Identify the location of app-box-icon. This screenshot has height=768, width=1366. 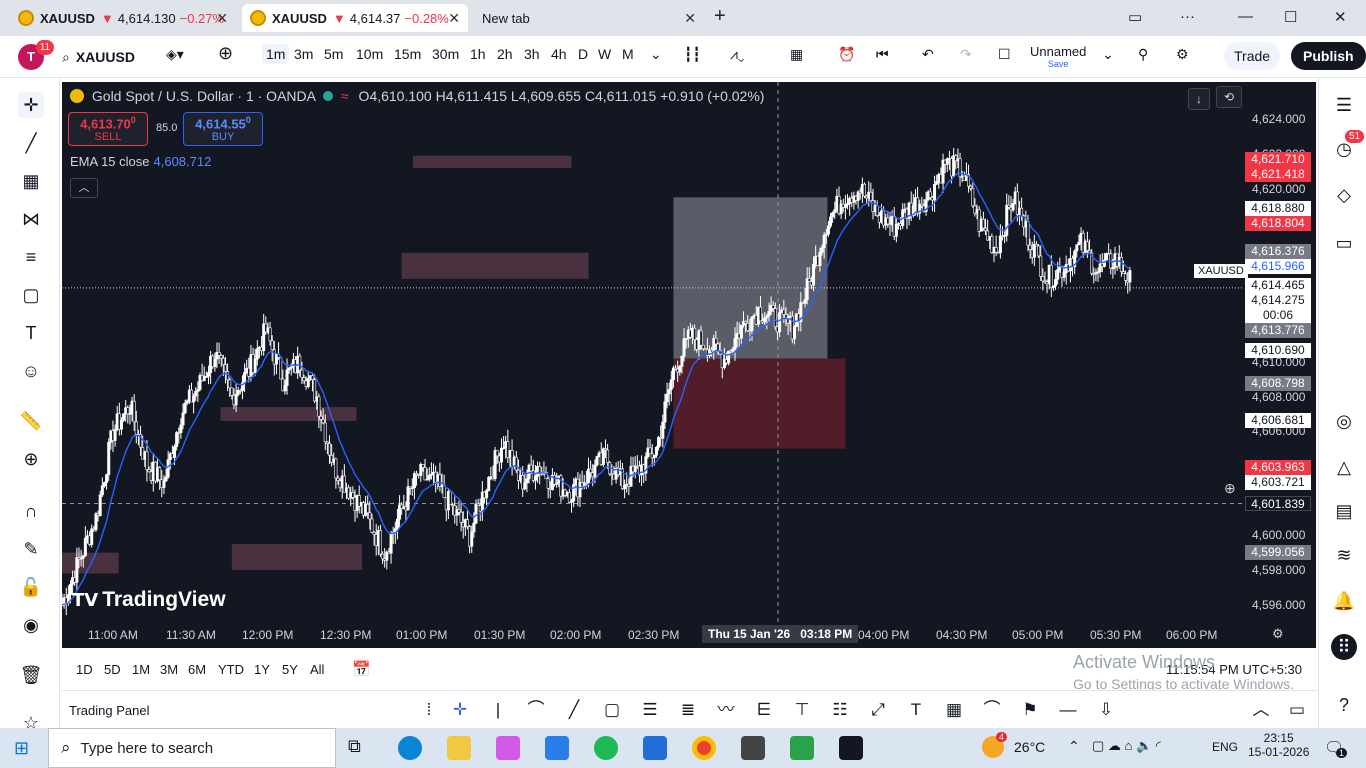
(753, 748).